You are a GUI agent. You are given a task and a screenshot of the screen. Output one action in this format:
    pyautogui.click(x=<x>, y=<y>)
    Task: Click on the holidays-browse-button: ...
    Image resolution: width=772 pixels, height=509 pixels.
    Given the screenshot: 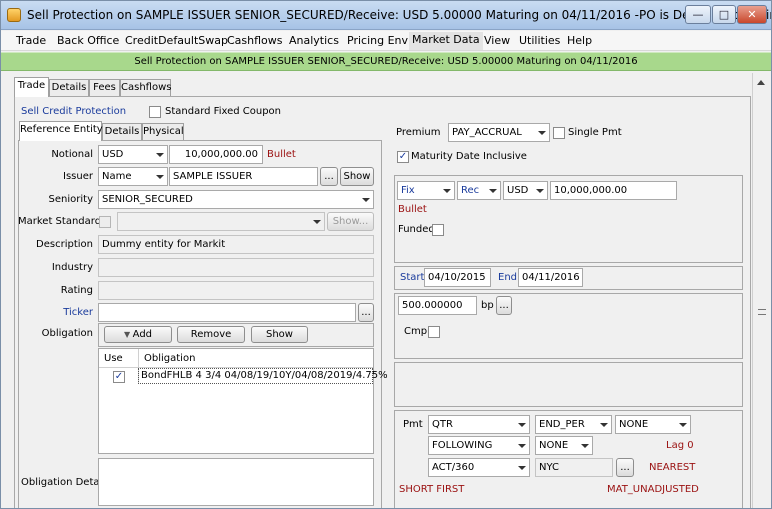 What is the action you would take?
    pyautogui.click(x=625, y=467)
    